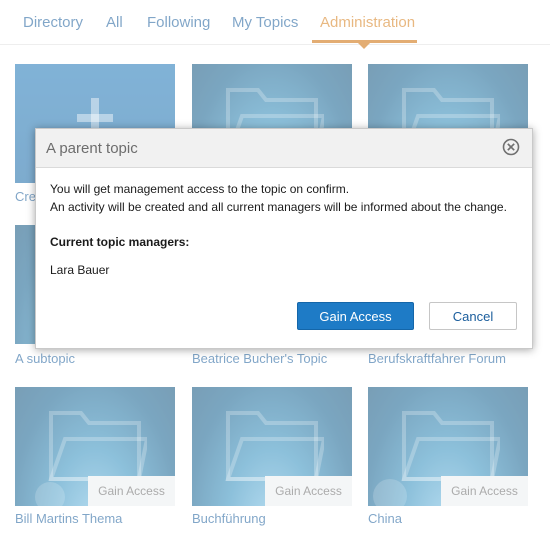  I want to click on managers-heading: Current topic managers:, so click(120, 242).